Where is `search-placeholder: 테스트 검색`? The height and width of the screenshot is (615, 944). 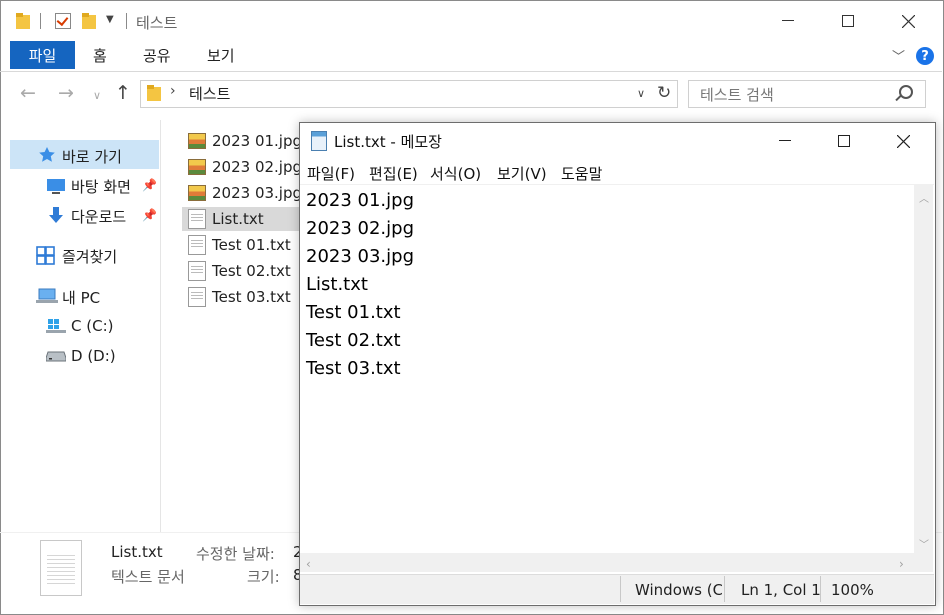
search-placeholder: 테스트 검색 is located at coordinates (737, 95).